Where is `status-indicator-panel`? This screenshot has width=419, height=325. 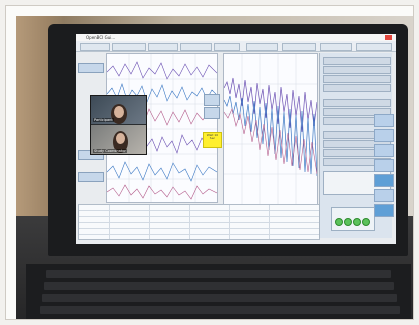 status-indicator-panel is located at coordinates (353, 219).